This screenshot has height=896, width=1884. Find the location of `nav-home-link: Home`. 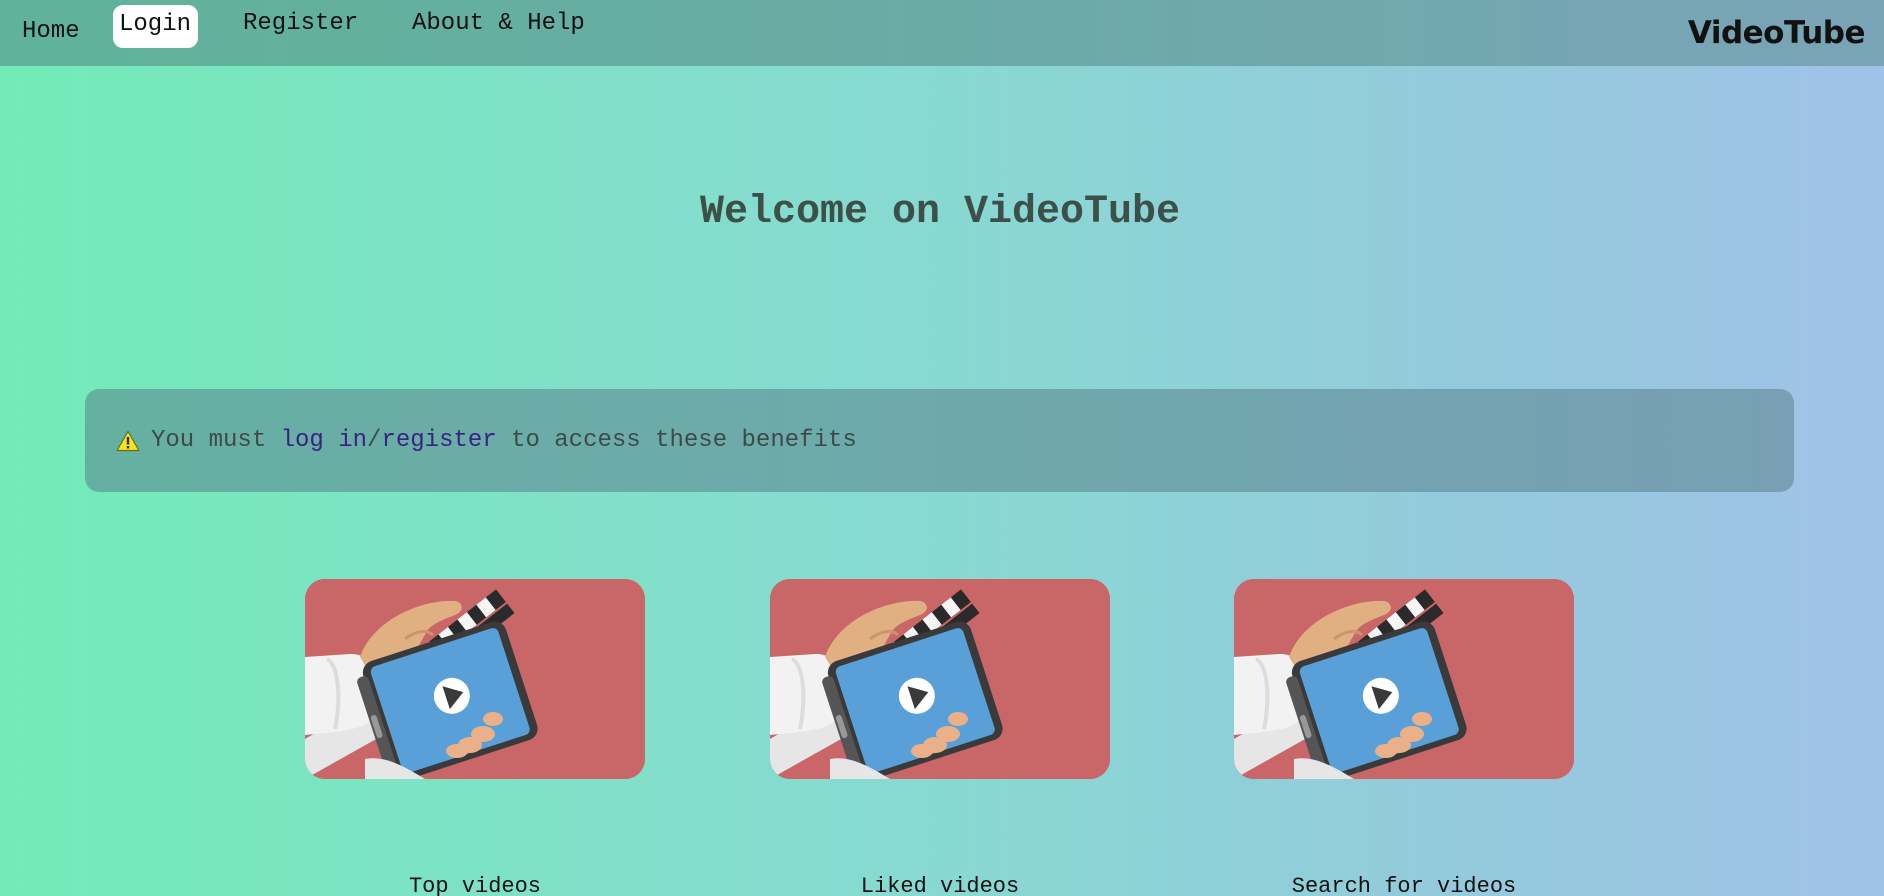

nav-home-link: Home is located at coordinates (51, 32).